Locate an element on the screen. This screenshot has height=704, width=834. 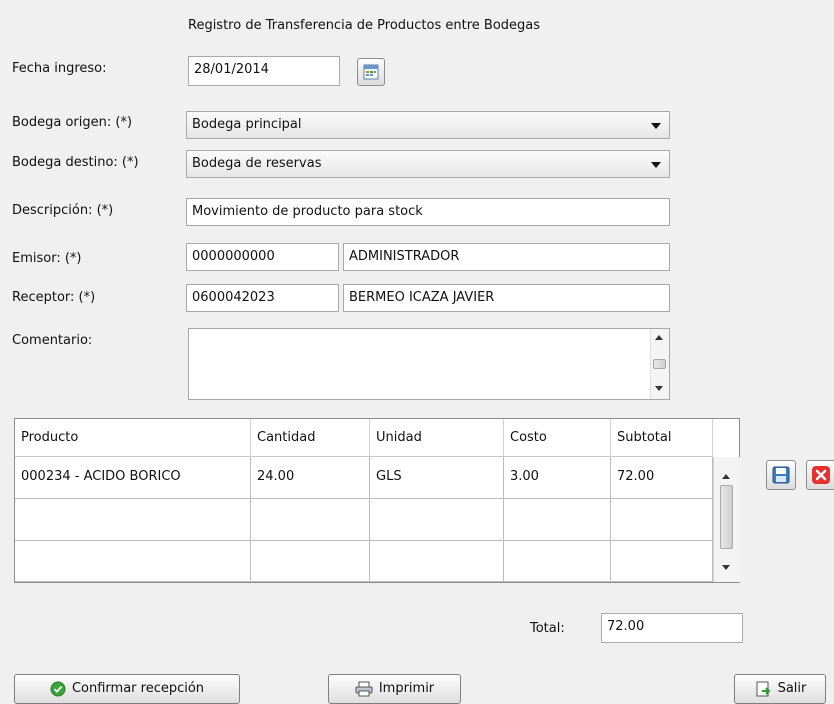
salir-label: Salir is located at coordinates (792, 688).